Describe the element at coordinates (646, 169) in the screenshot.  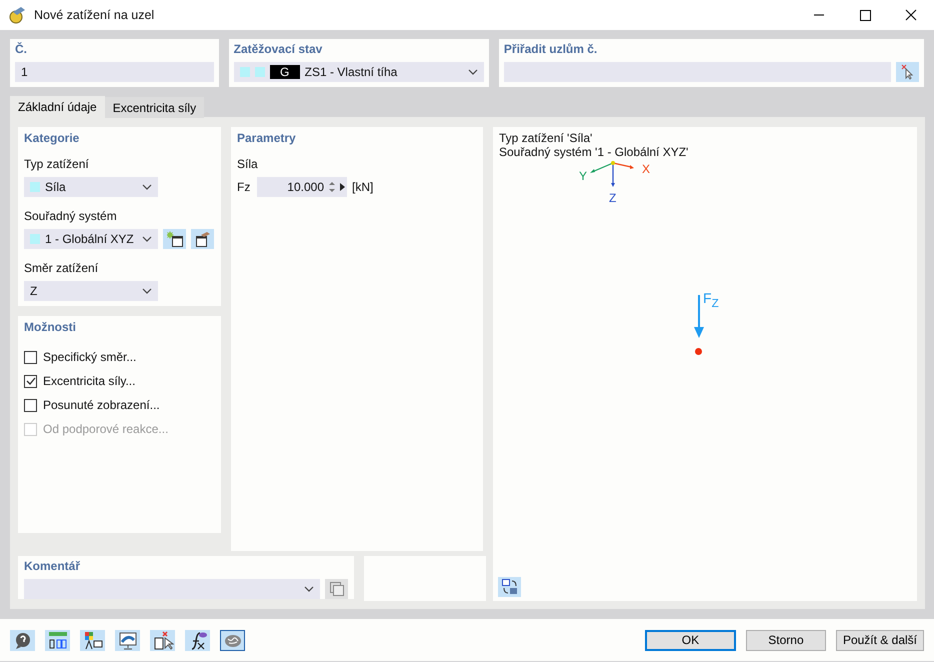
I see `x-axis-label: X` at that location.